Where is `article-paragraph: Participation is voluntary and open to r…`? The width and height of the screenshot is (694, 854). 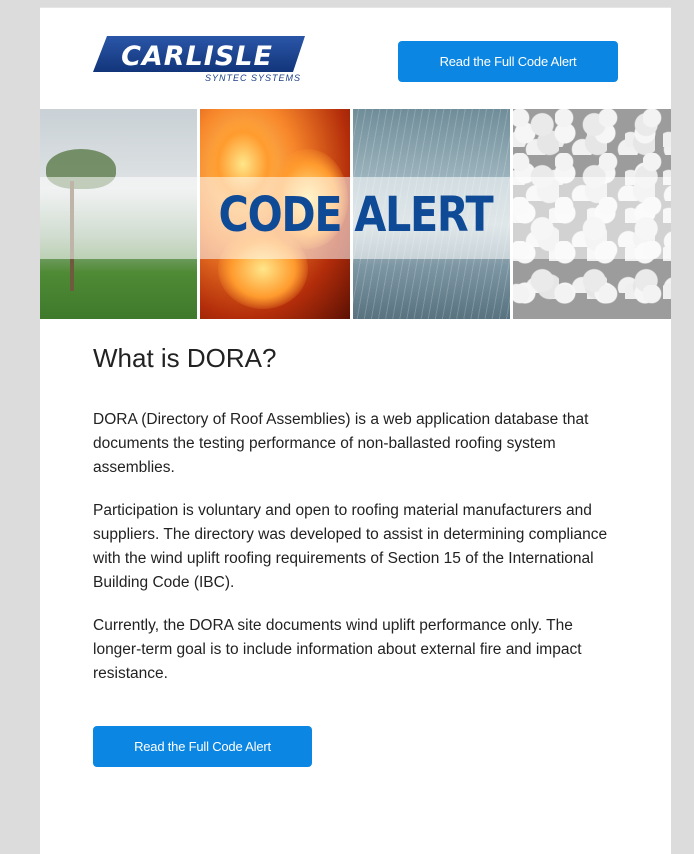 article-paragraph: Participation is voluntary and open to r… is located at coordinates (350, 546).